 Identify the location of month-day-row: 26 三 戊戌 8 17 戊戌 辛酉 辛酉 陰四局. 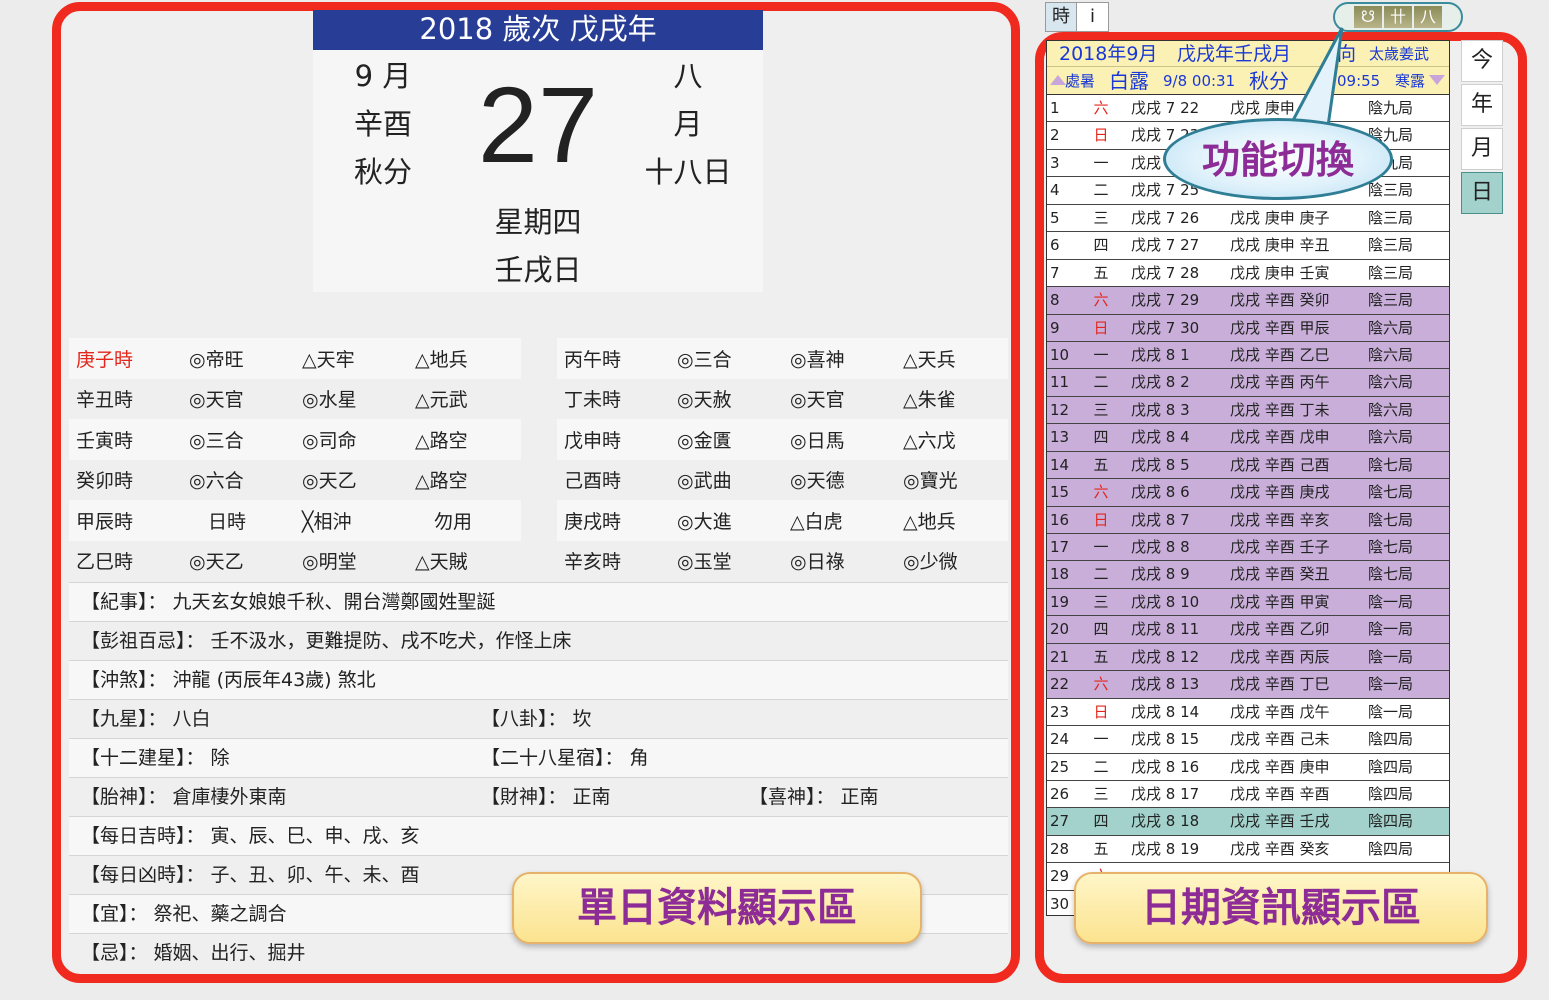
(1248, 794).